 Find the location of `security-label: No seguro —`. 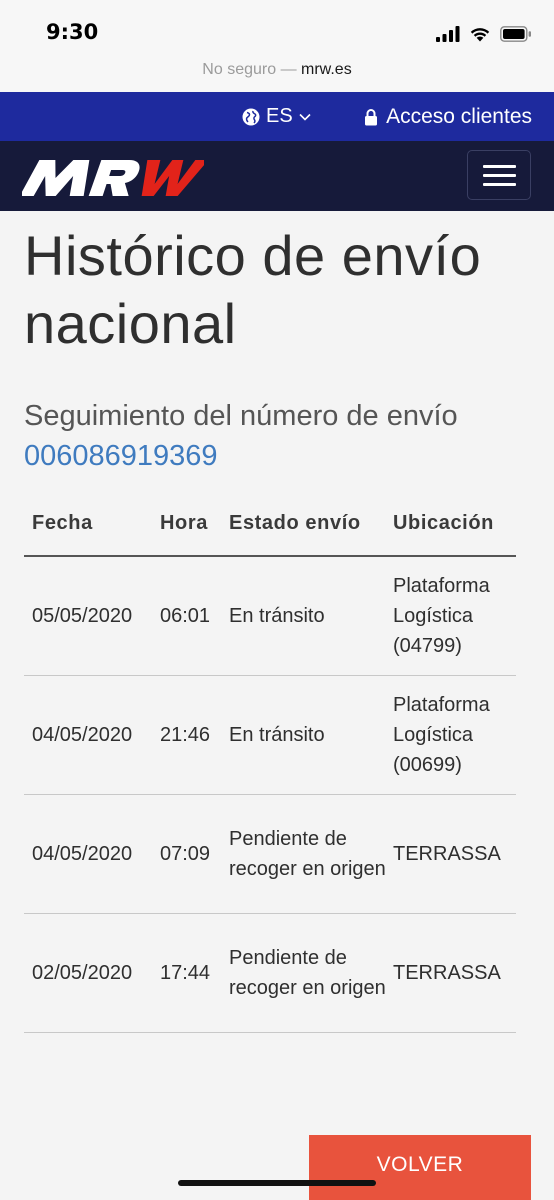

security-label: No seguro — is located at coordinates (249, 69).